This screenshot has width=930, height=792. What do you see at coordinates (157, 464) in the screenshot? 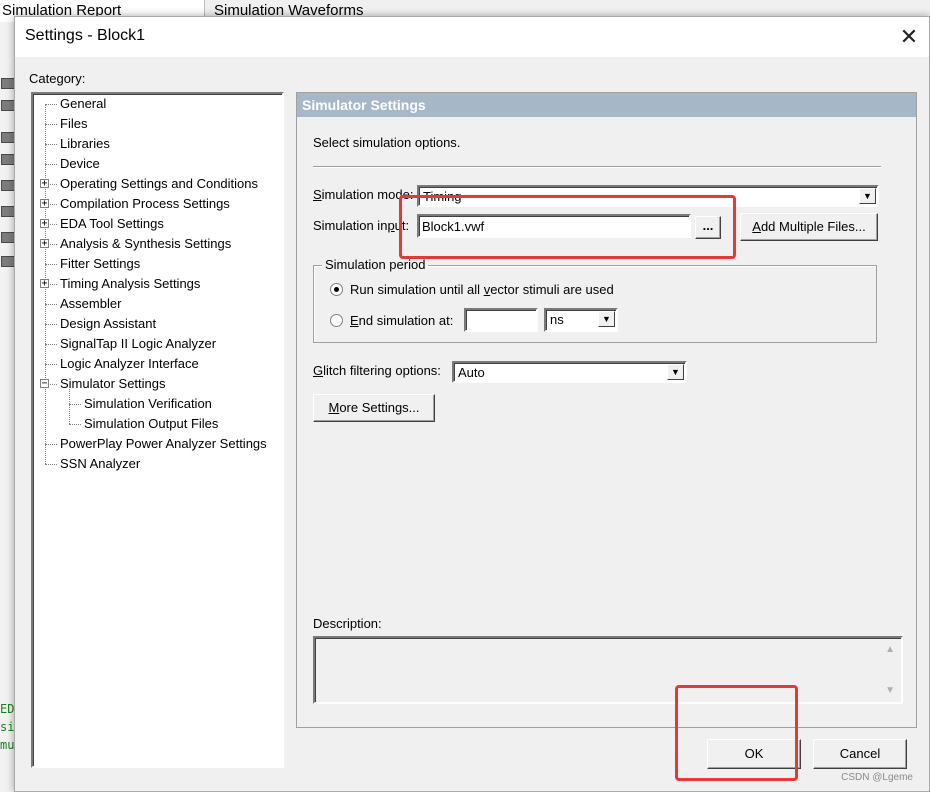
I see `tree-item: SSN Analyzer` at bounding box center [157, 464].